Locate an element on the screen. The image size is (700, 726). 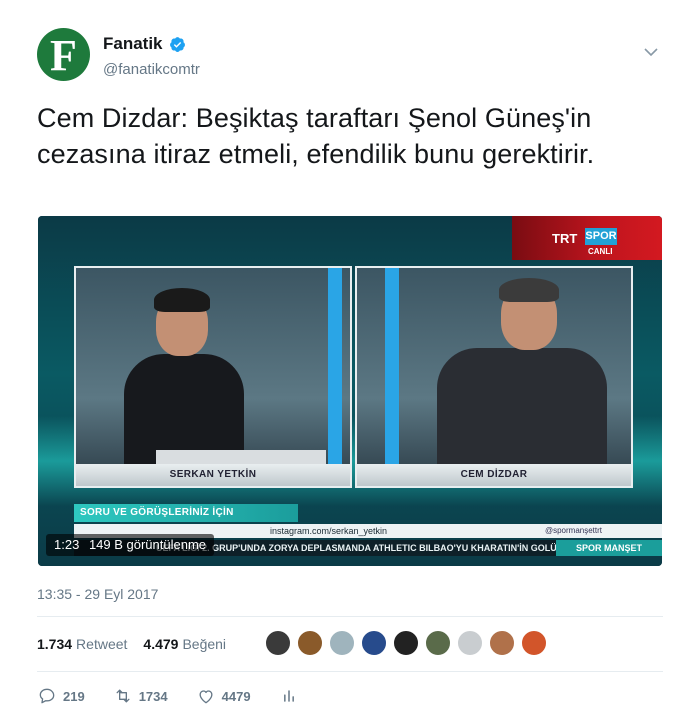
video-views: 149 B görüntülenme is located at coordinates (147, 544).